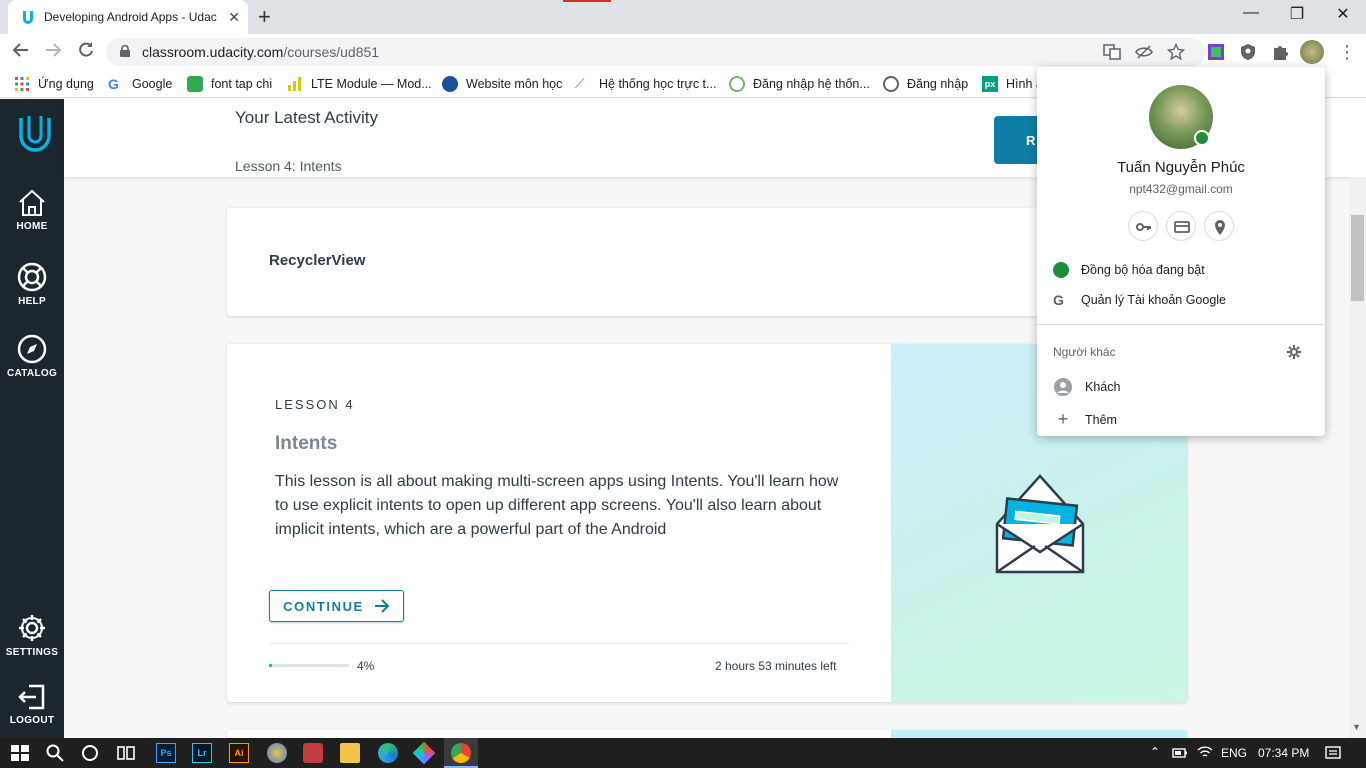 This screenshot has width=1366, height=768. I want to click on bookmark-apps: Ứng dụng, so click(54, 84).